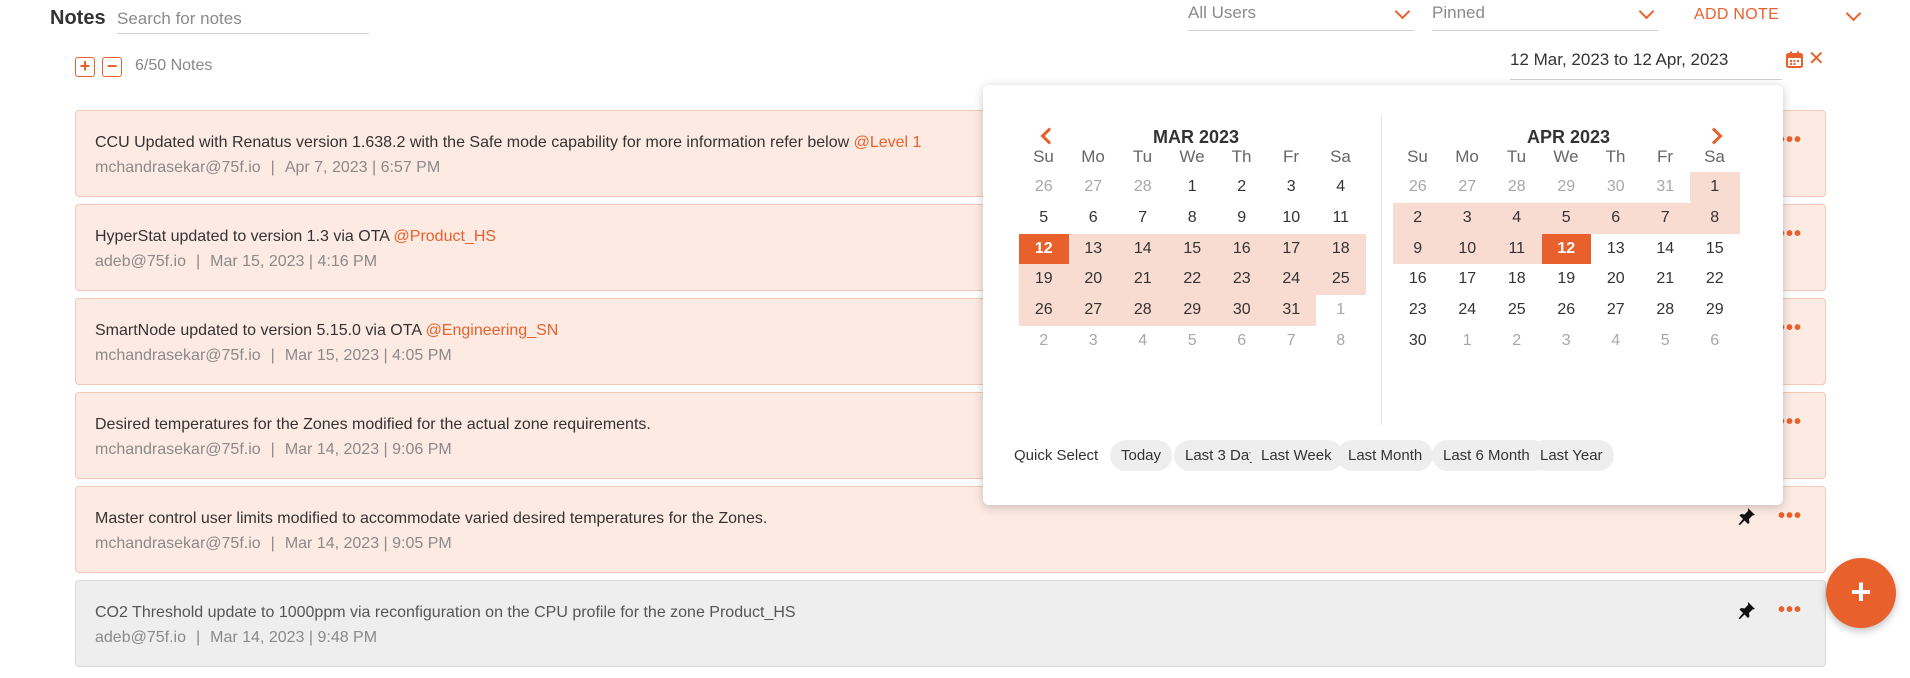 This screenshot has width=1910, height=678. Describe the element at coordinates (85, 67) in the screenshot. I see `expand-all-button: +` at that location.